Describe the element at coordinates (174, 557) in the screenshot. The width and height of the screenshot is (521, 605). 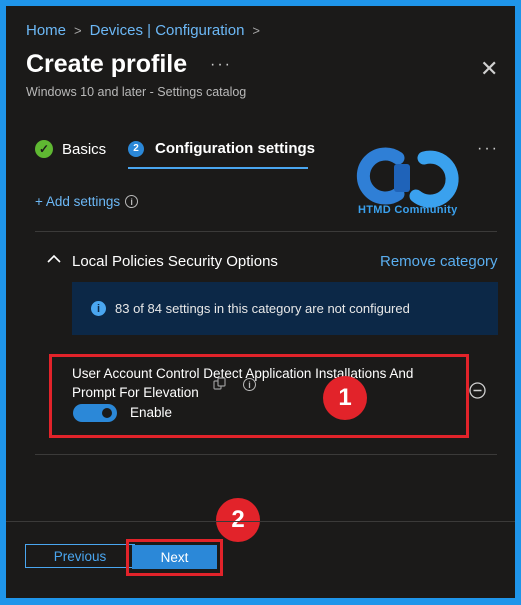
I see `next-button: Next` at that location.